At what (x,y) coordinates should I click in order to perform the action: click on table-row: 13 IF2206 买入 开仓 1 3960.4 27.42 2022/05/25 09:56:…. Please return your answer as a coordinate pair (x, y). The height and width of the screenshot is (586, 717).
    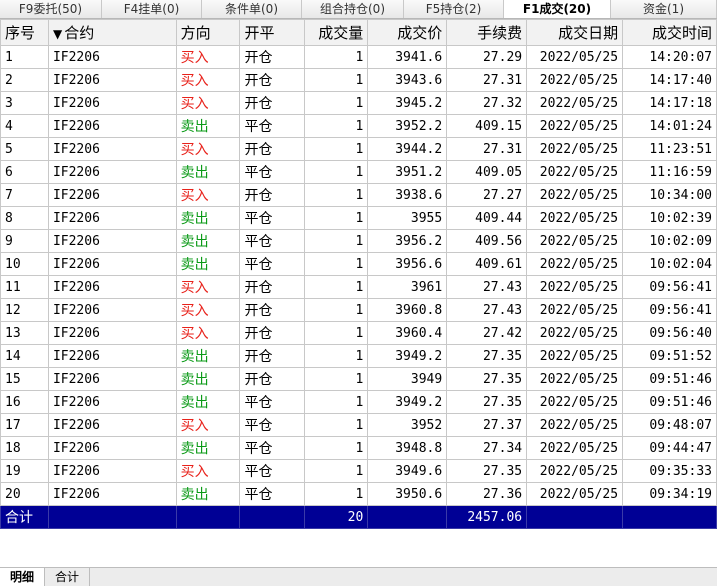
    Looking at the image, I should click on (358, 333).